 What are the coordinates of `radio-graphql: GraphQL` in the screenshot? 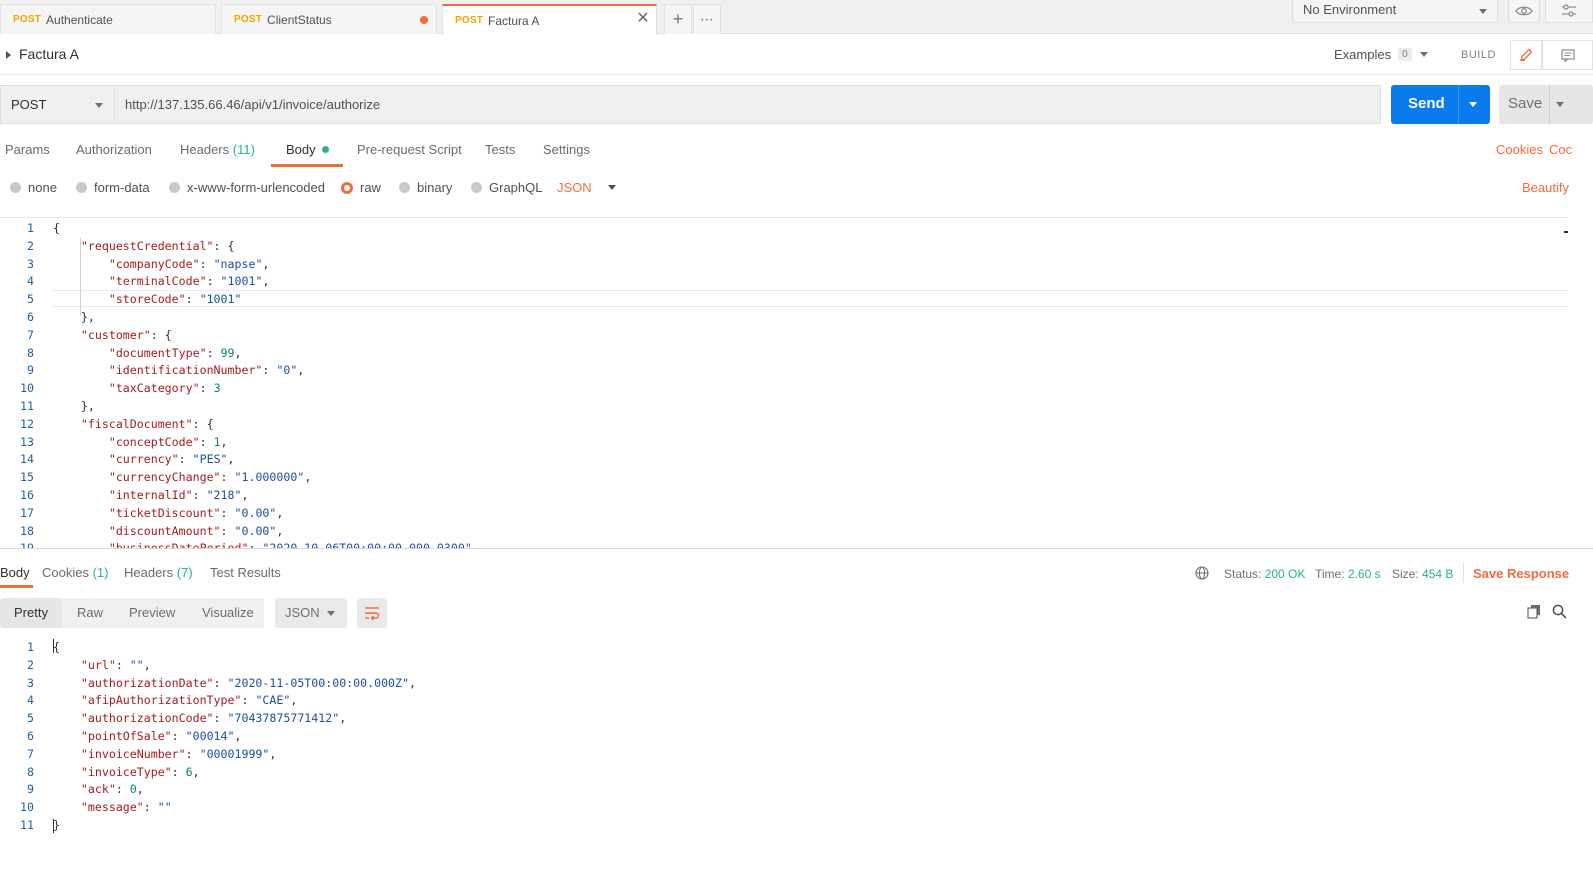 It's located at (506, 187).